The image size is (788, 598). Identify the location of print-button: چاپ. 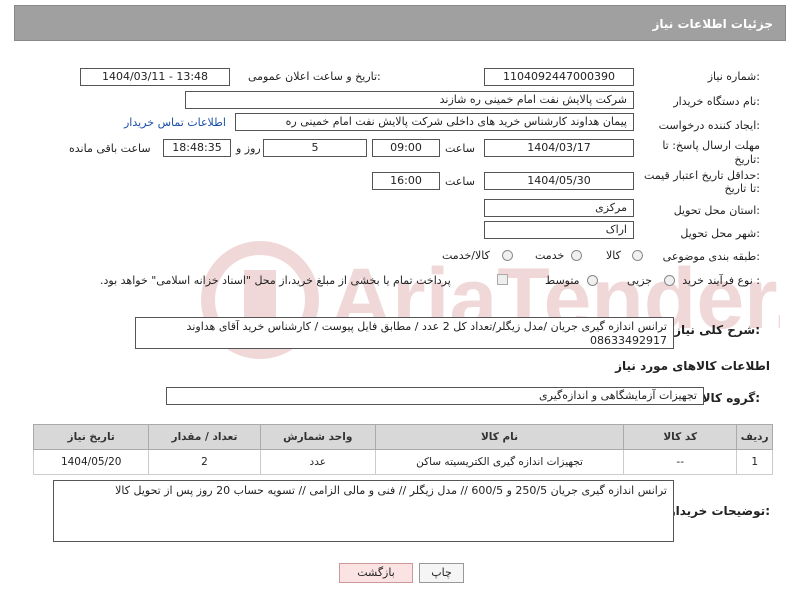
(441, 573).